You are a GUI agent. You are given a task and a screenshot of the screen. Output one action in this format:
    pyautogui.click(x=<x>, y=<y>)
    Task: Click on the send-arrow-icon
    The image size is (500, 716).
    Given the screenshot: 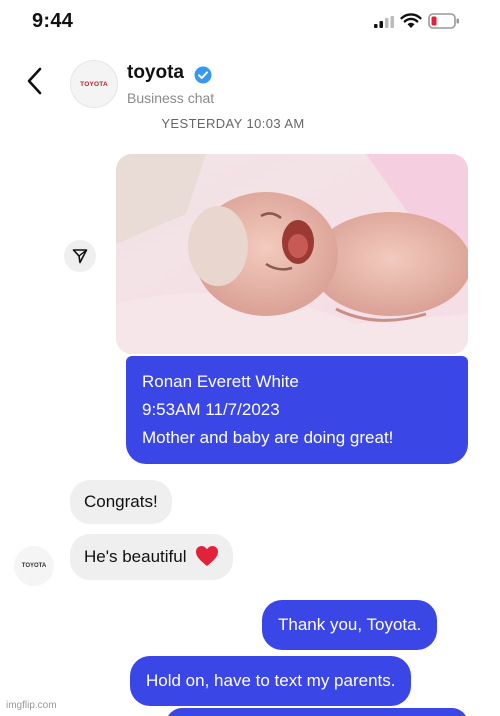 What is the action you would take?
    pyautogui.click(x=80, y=256)
    